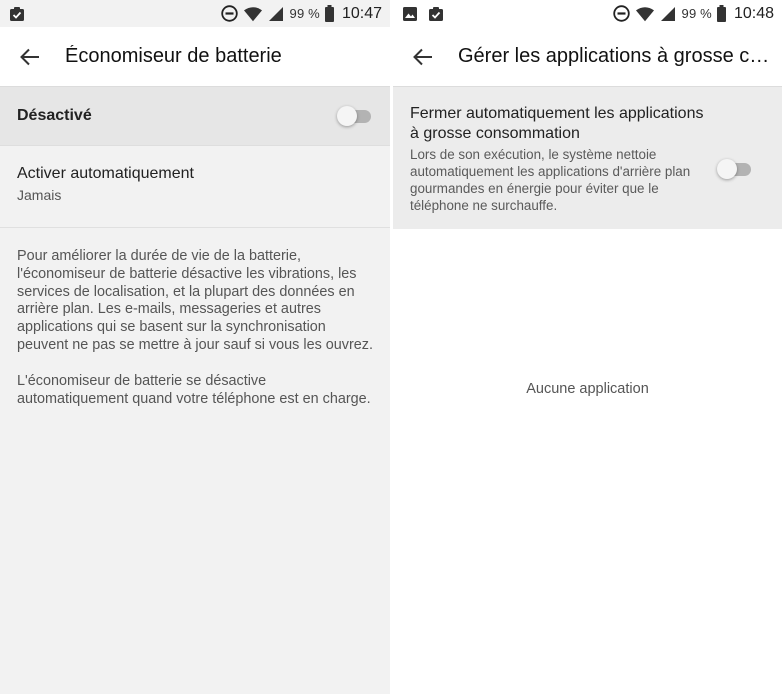 This screenshot has height=694, width=782. I want to click on empty-state-text: Aucune application, so click(587, 389).